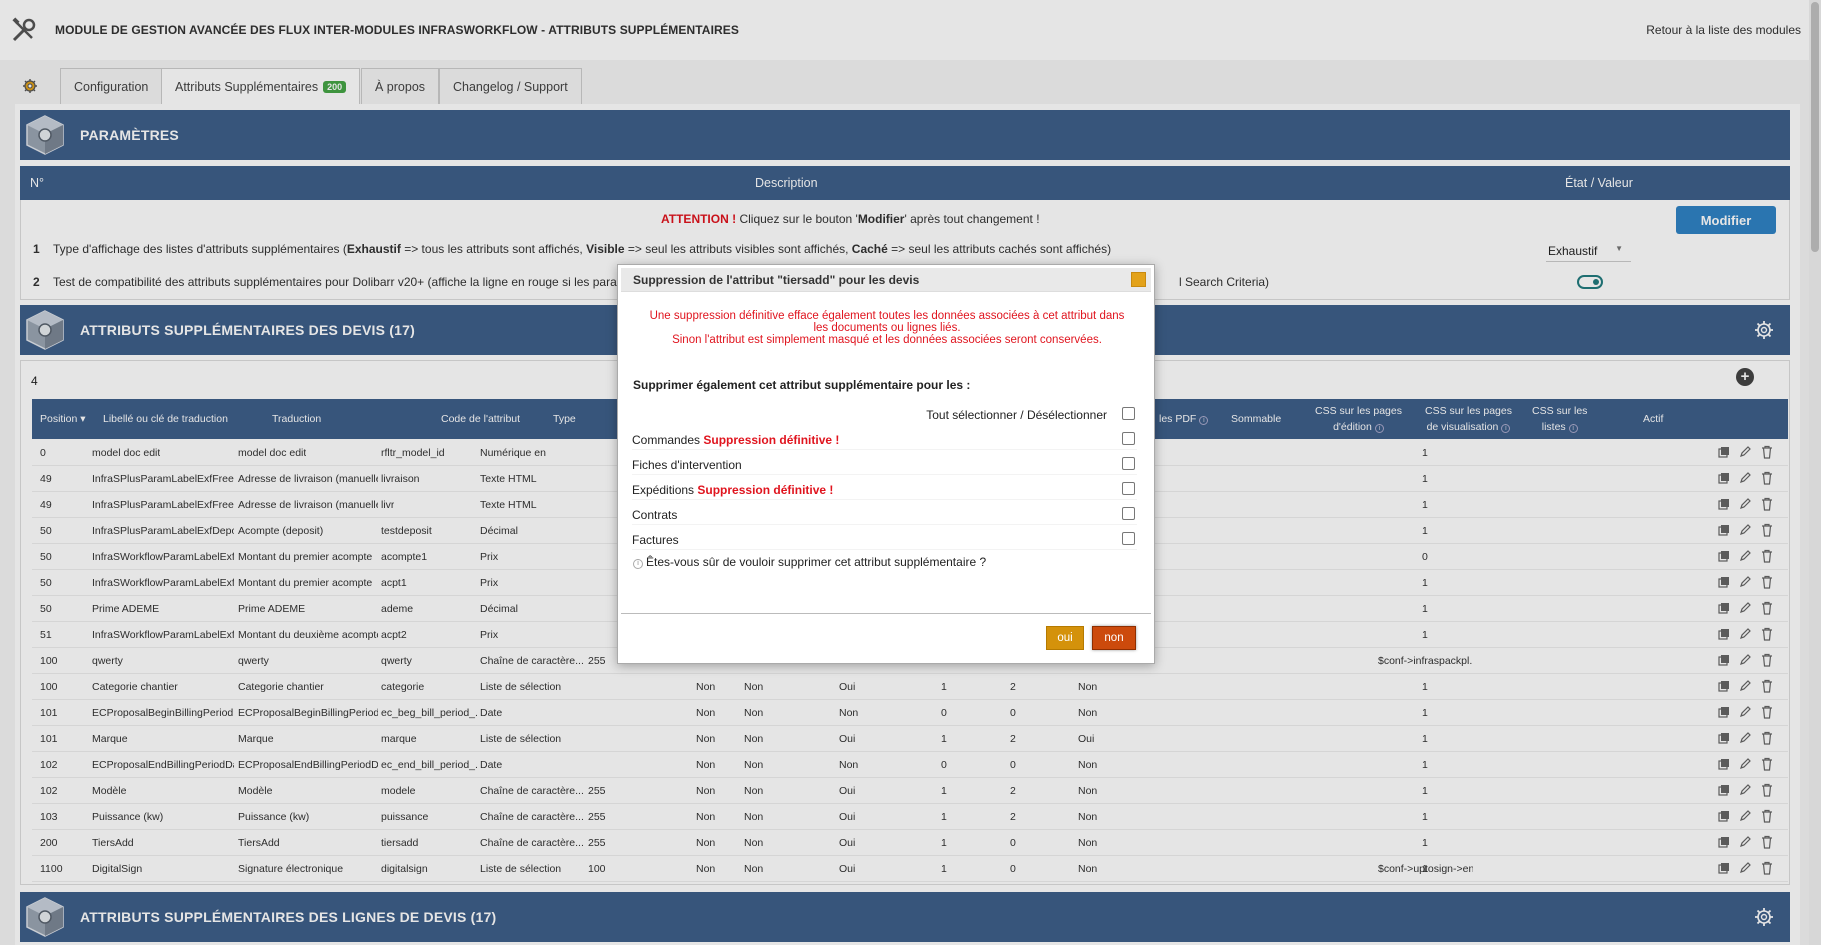 Image resolution: width=1821 pixels, height=945 pixels. I want to click on option-name: Fiches d'intervention, so click(687, 465).